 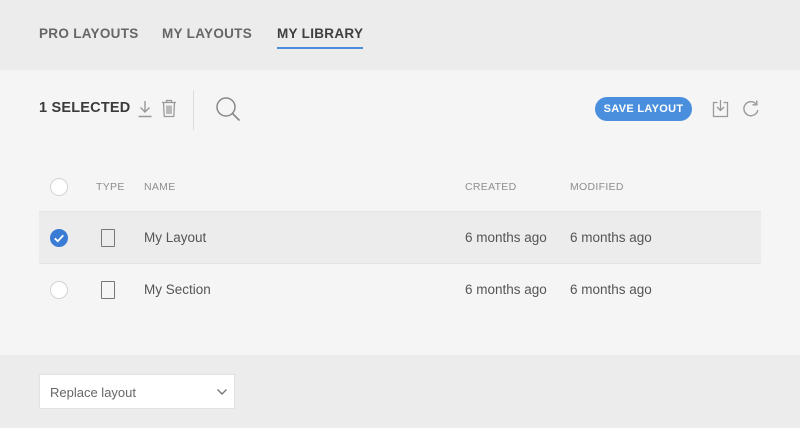 What do you see at coordinates (110, 187) in the screenshot?
I see `column-type: TYPE` at bounding box center [110, 187].